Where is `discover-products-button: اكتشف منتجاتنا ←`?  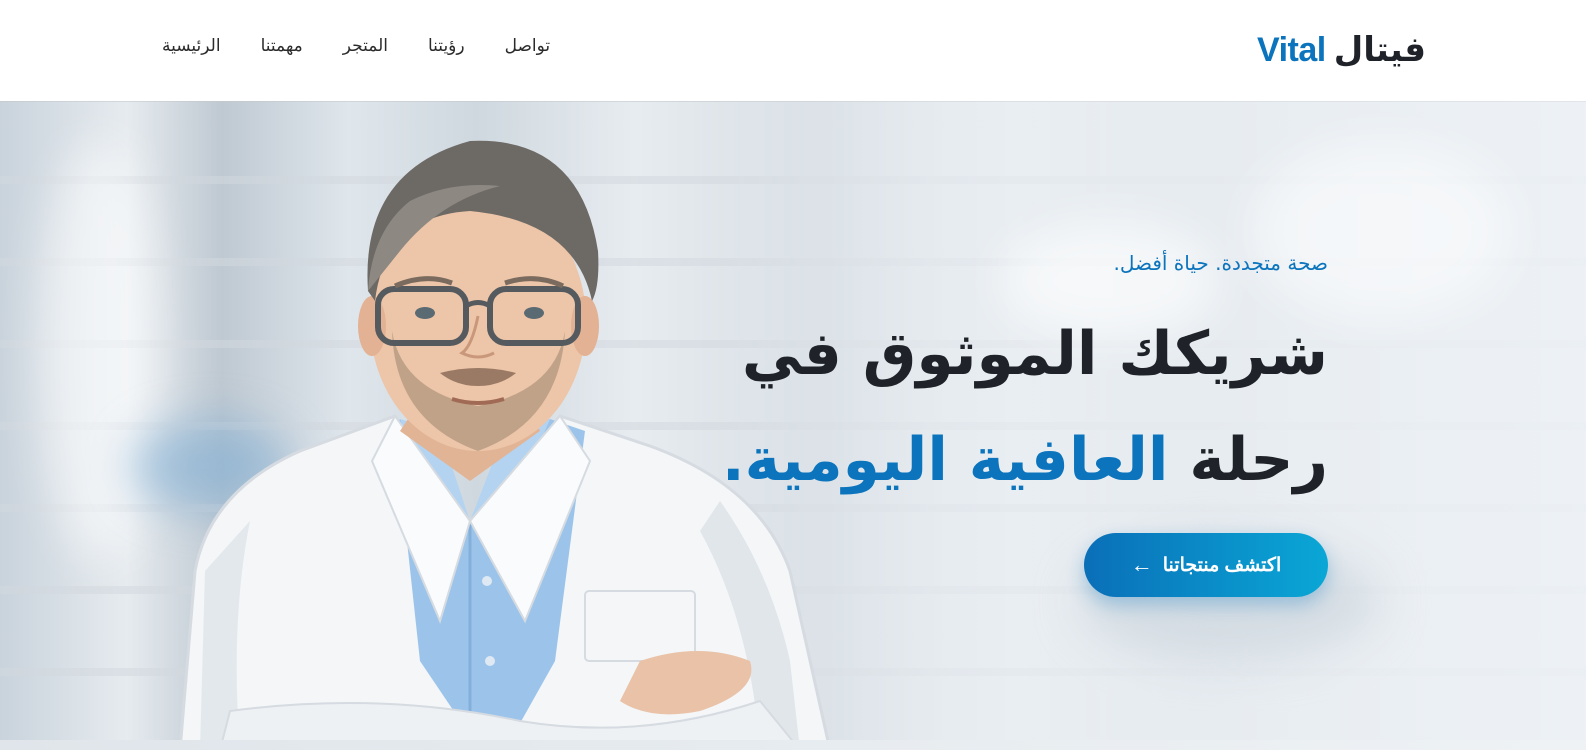 discover-products-button: اكتشف منتجاتنا ← is located at coordinates (1206, 565).